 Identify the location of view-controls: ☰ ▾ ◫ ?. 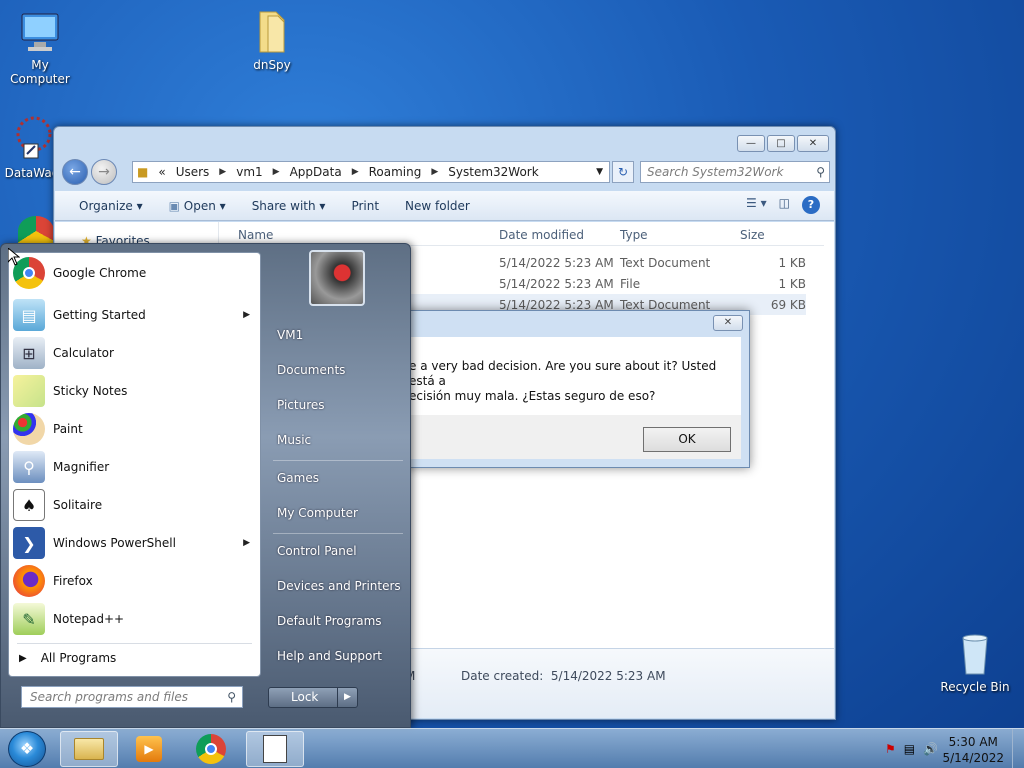
(783, 205).